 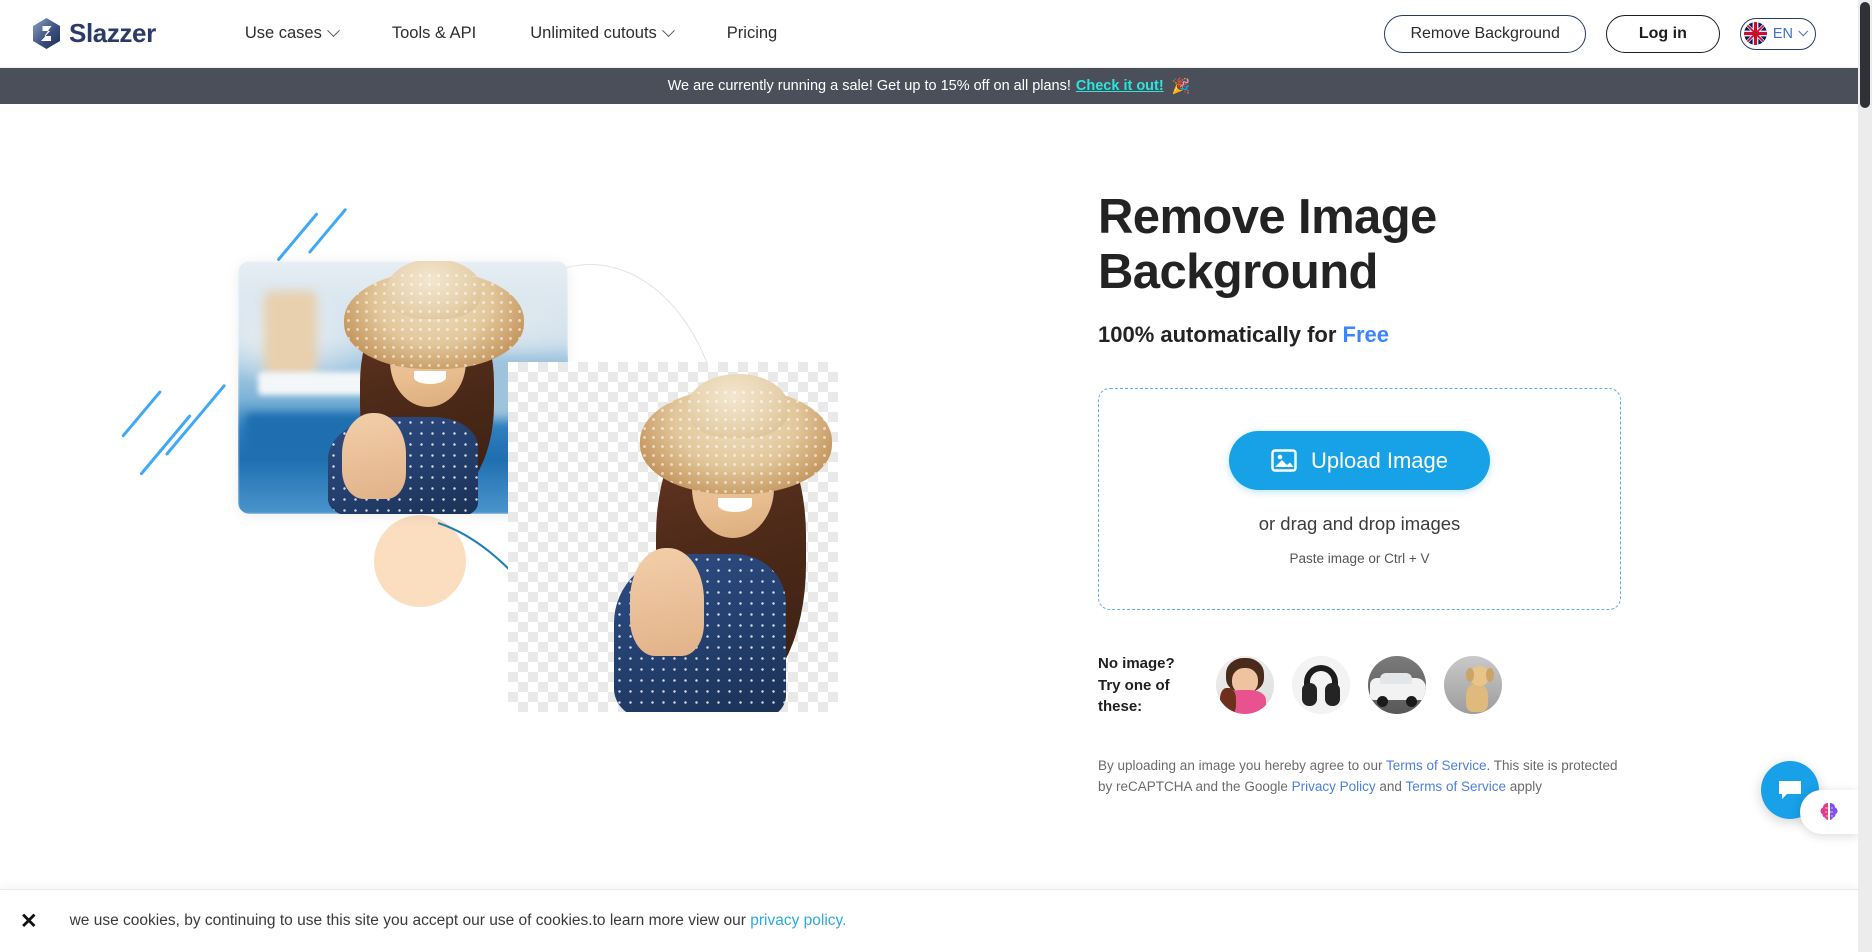 I want to click on cookie-privacy-policy-link: privacy policy., so click(x=798, y=920).